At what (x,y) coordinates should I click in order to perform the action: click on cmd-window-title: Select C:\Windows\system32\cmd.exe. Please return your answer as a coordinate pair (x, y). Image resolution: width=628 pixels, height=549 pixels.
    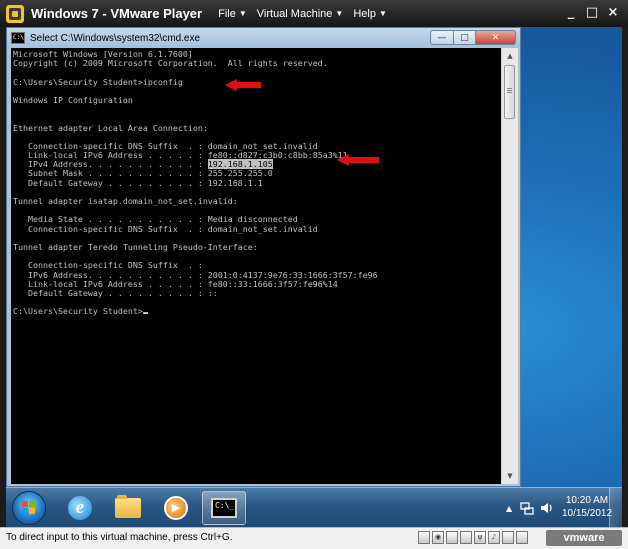
    Looking at the image, I should click on (115, 38).